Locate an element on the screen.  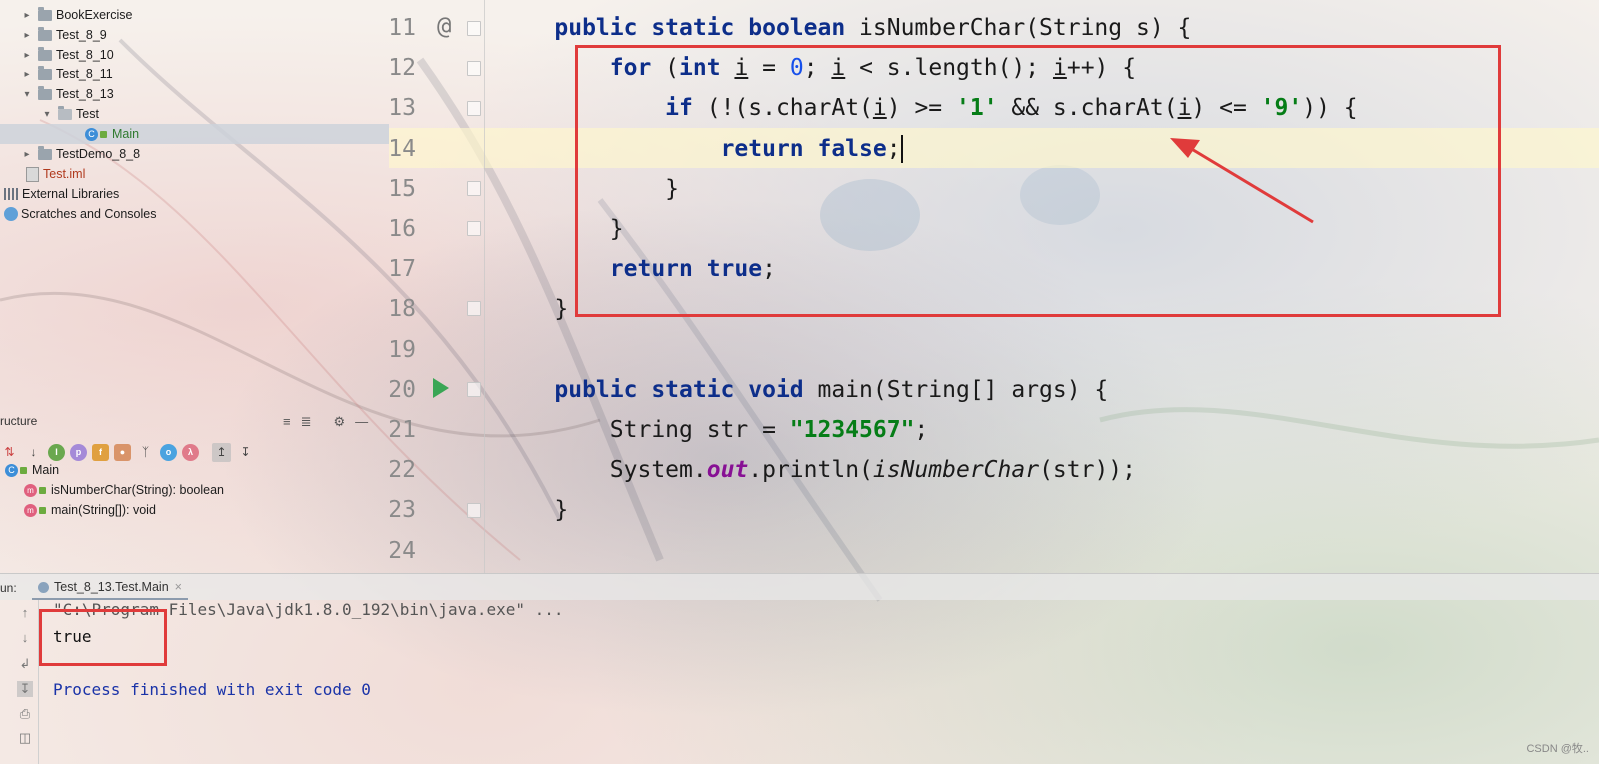
tree-item-label: Main is located at coordinates (126, 134).